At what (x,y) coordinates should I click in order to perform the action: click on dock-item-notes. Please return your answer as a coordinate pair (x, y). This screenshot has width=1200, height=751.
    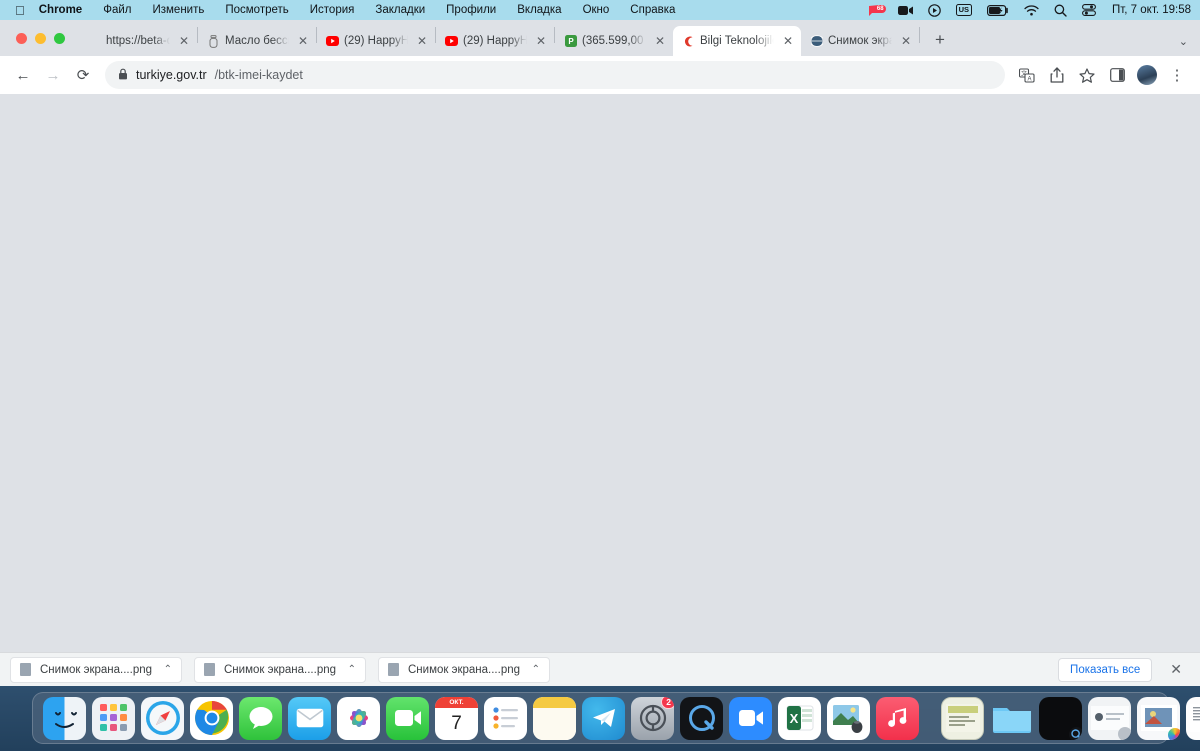
    Looking at the image, I should click on (554, 718).